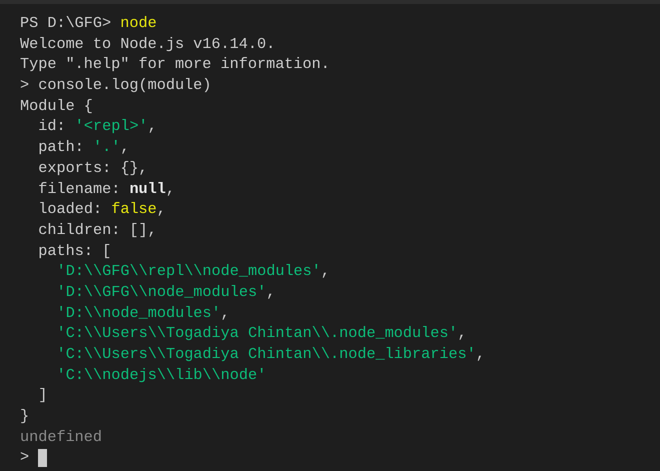  Describe the element at coordinates (75, 251) in the screenshot. I see `terminal-line: paths: [` at that location.